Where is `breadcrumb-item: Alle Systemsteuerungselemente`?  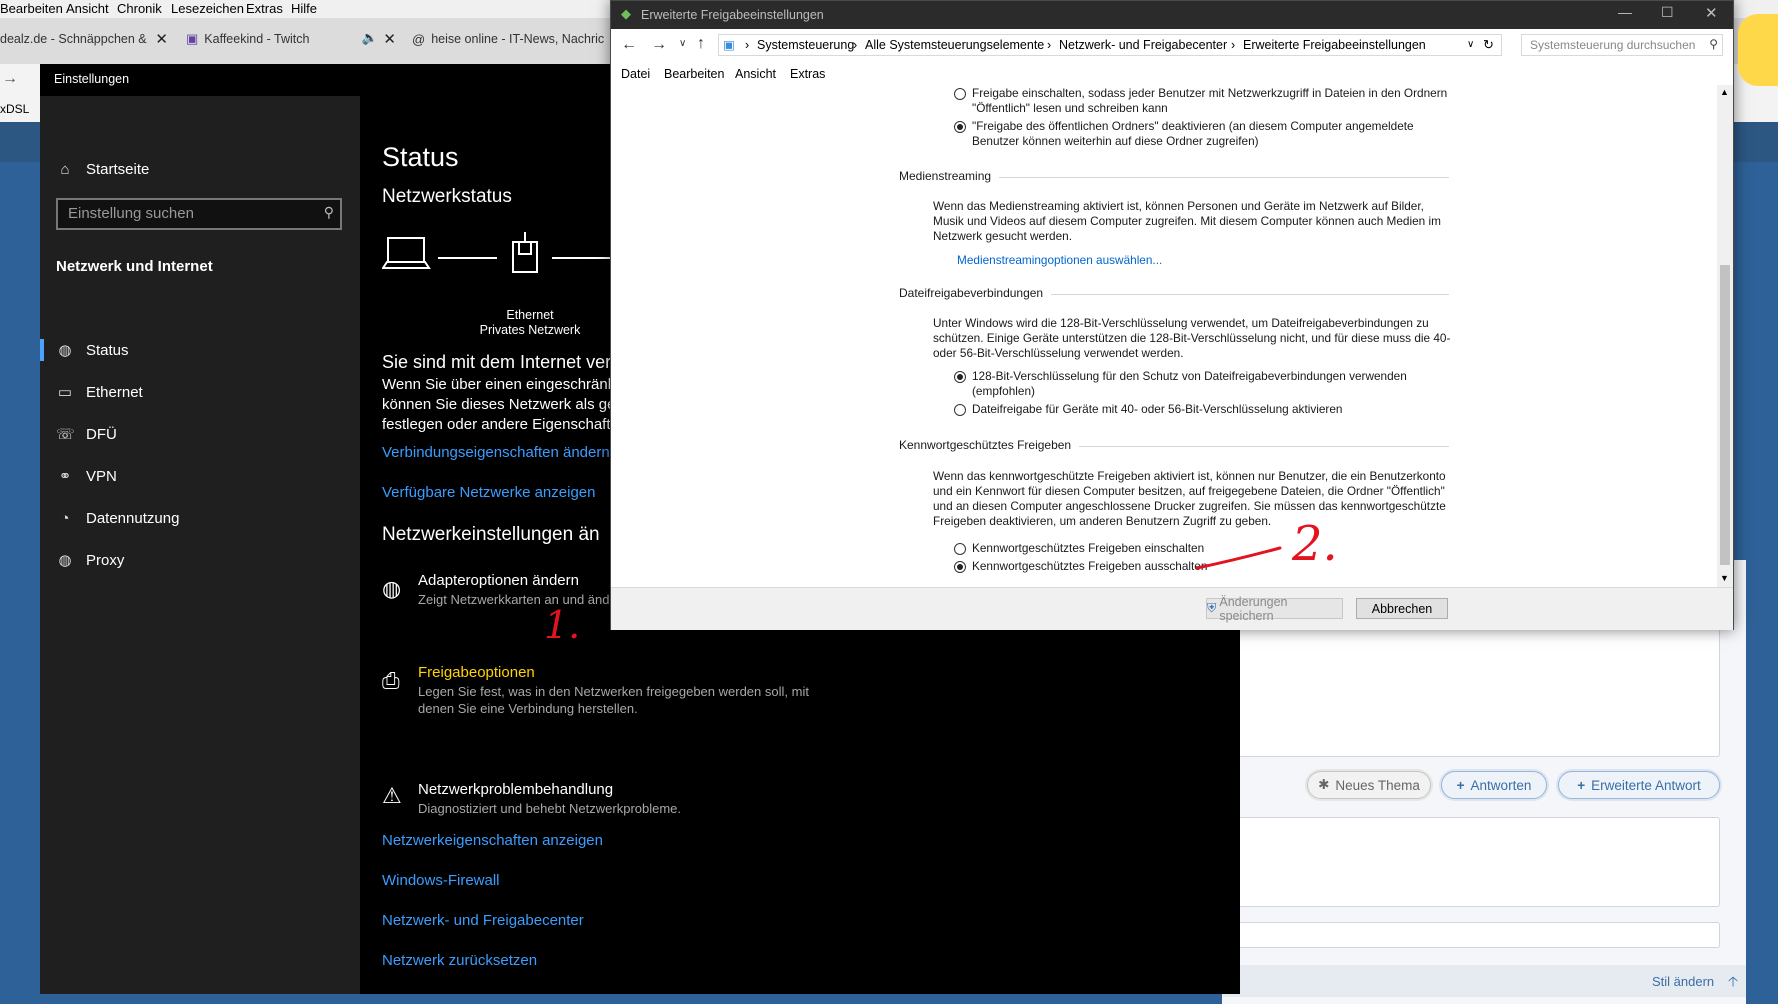 breadcrumb-item: Alle Systemsteuerungselemente is located at coordinates (954, 45).